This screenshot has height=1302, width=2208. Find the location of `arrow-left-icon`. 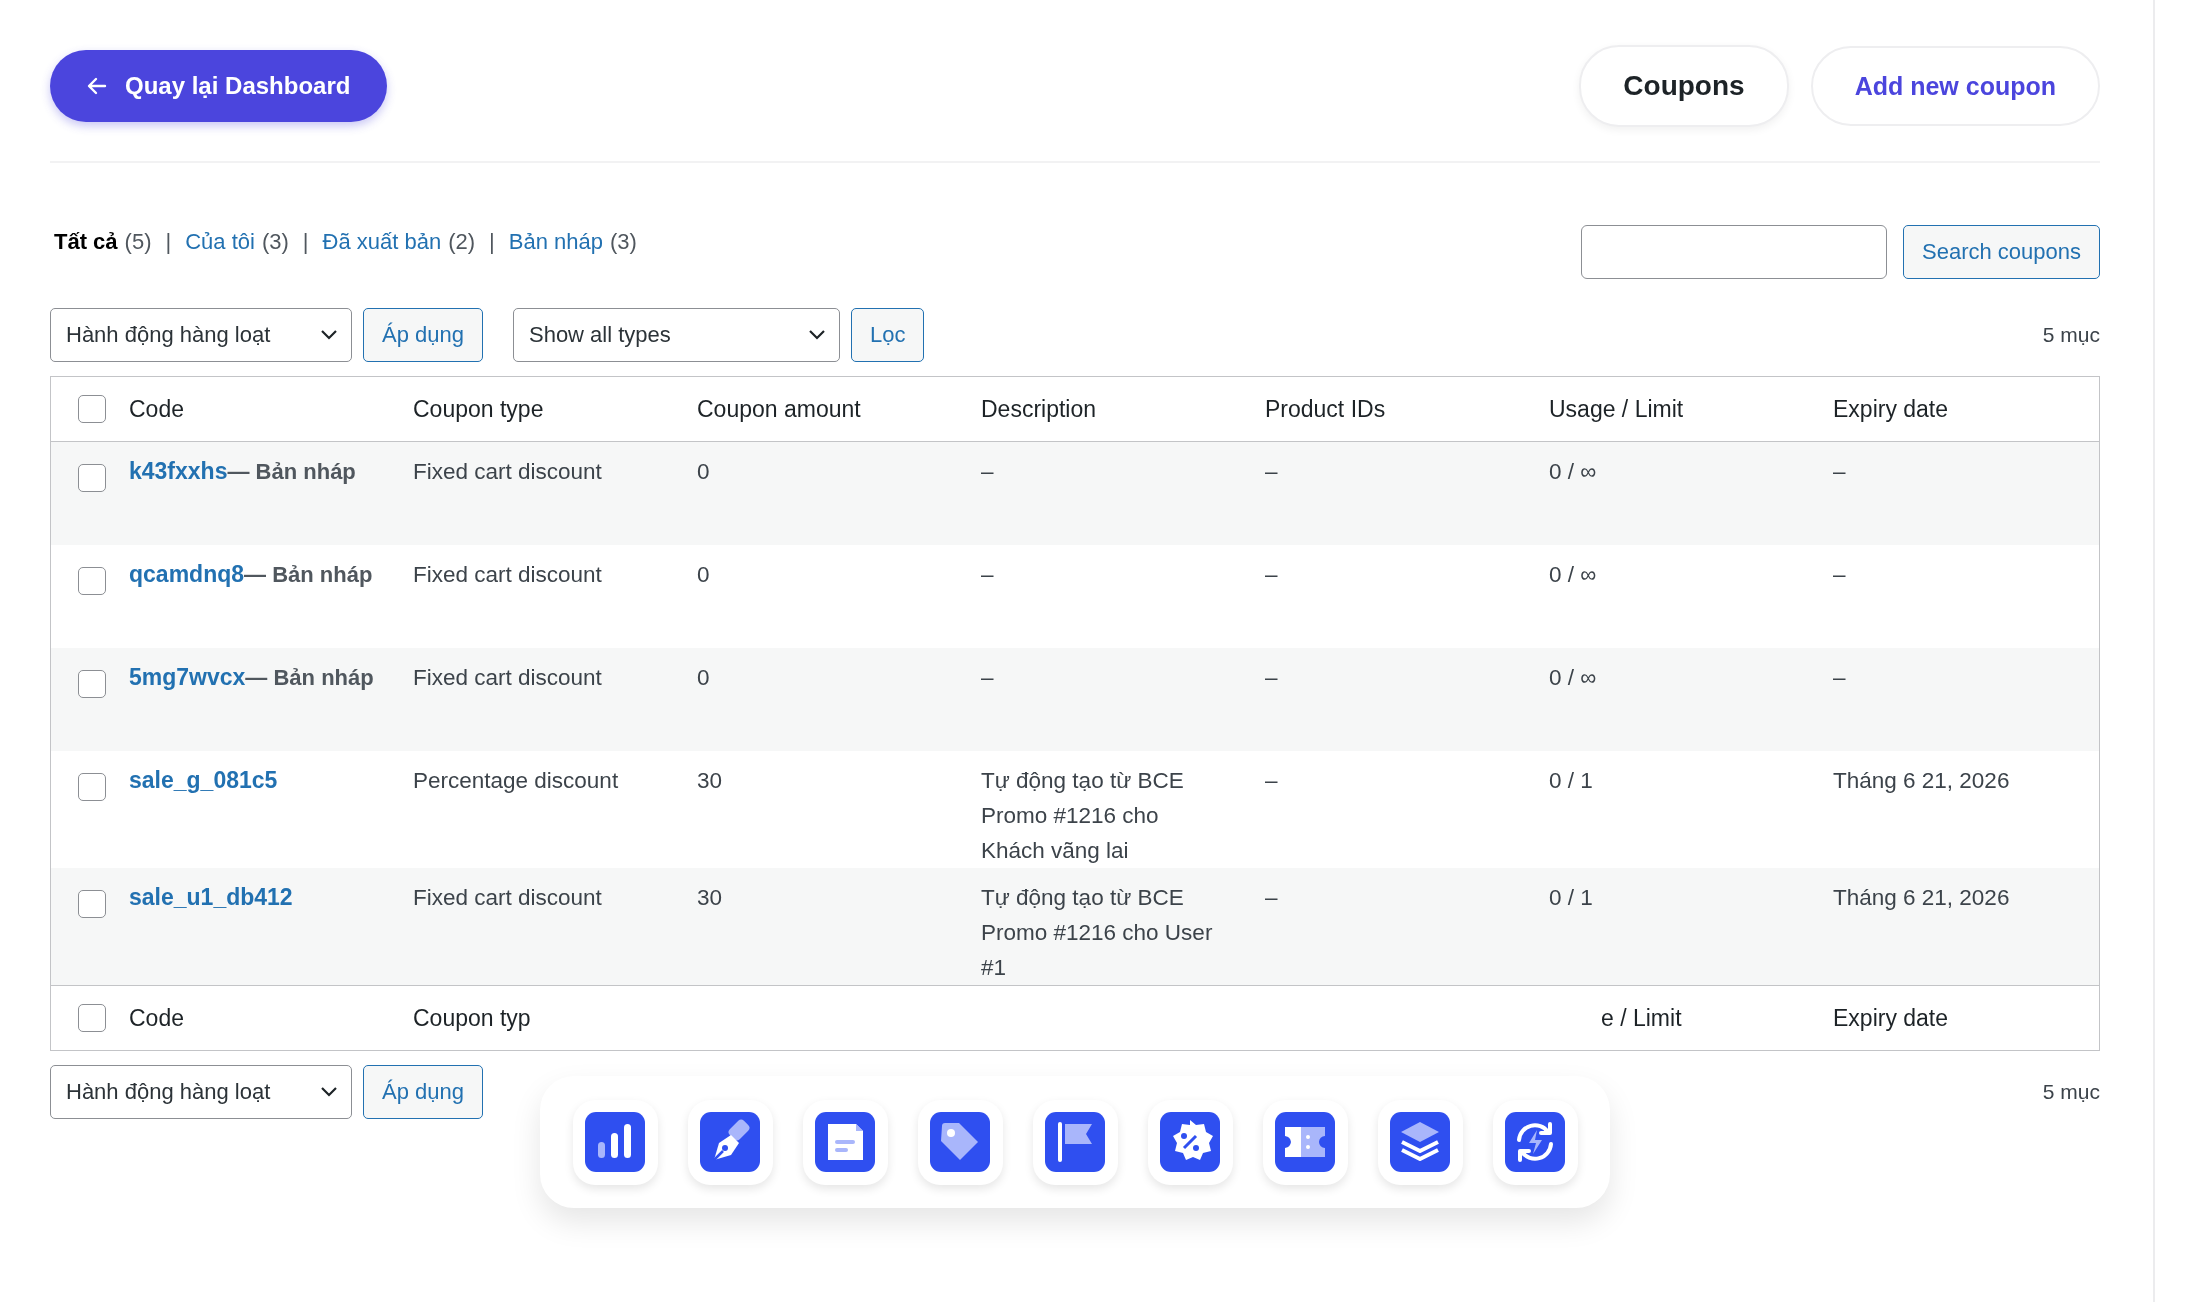

arrow-left-icon is located at coordinates (97, 86).